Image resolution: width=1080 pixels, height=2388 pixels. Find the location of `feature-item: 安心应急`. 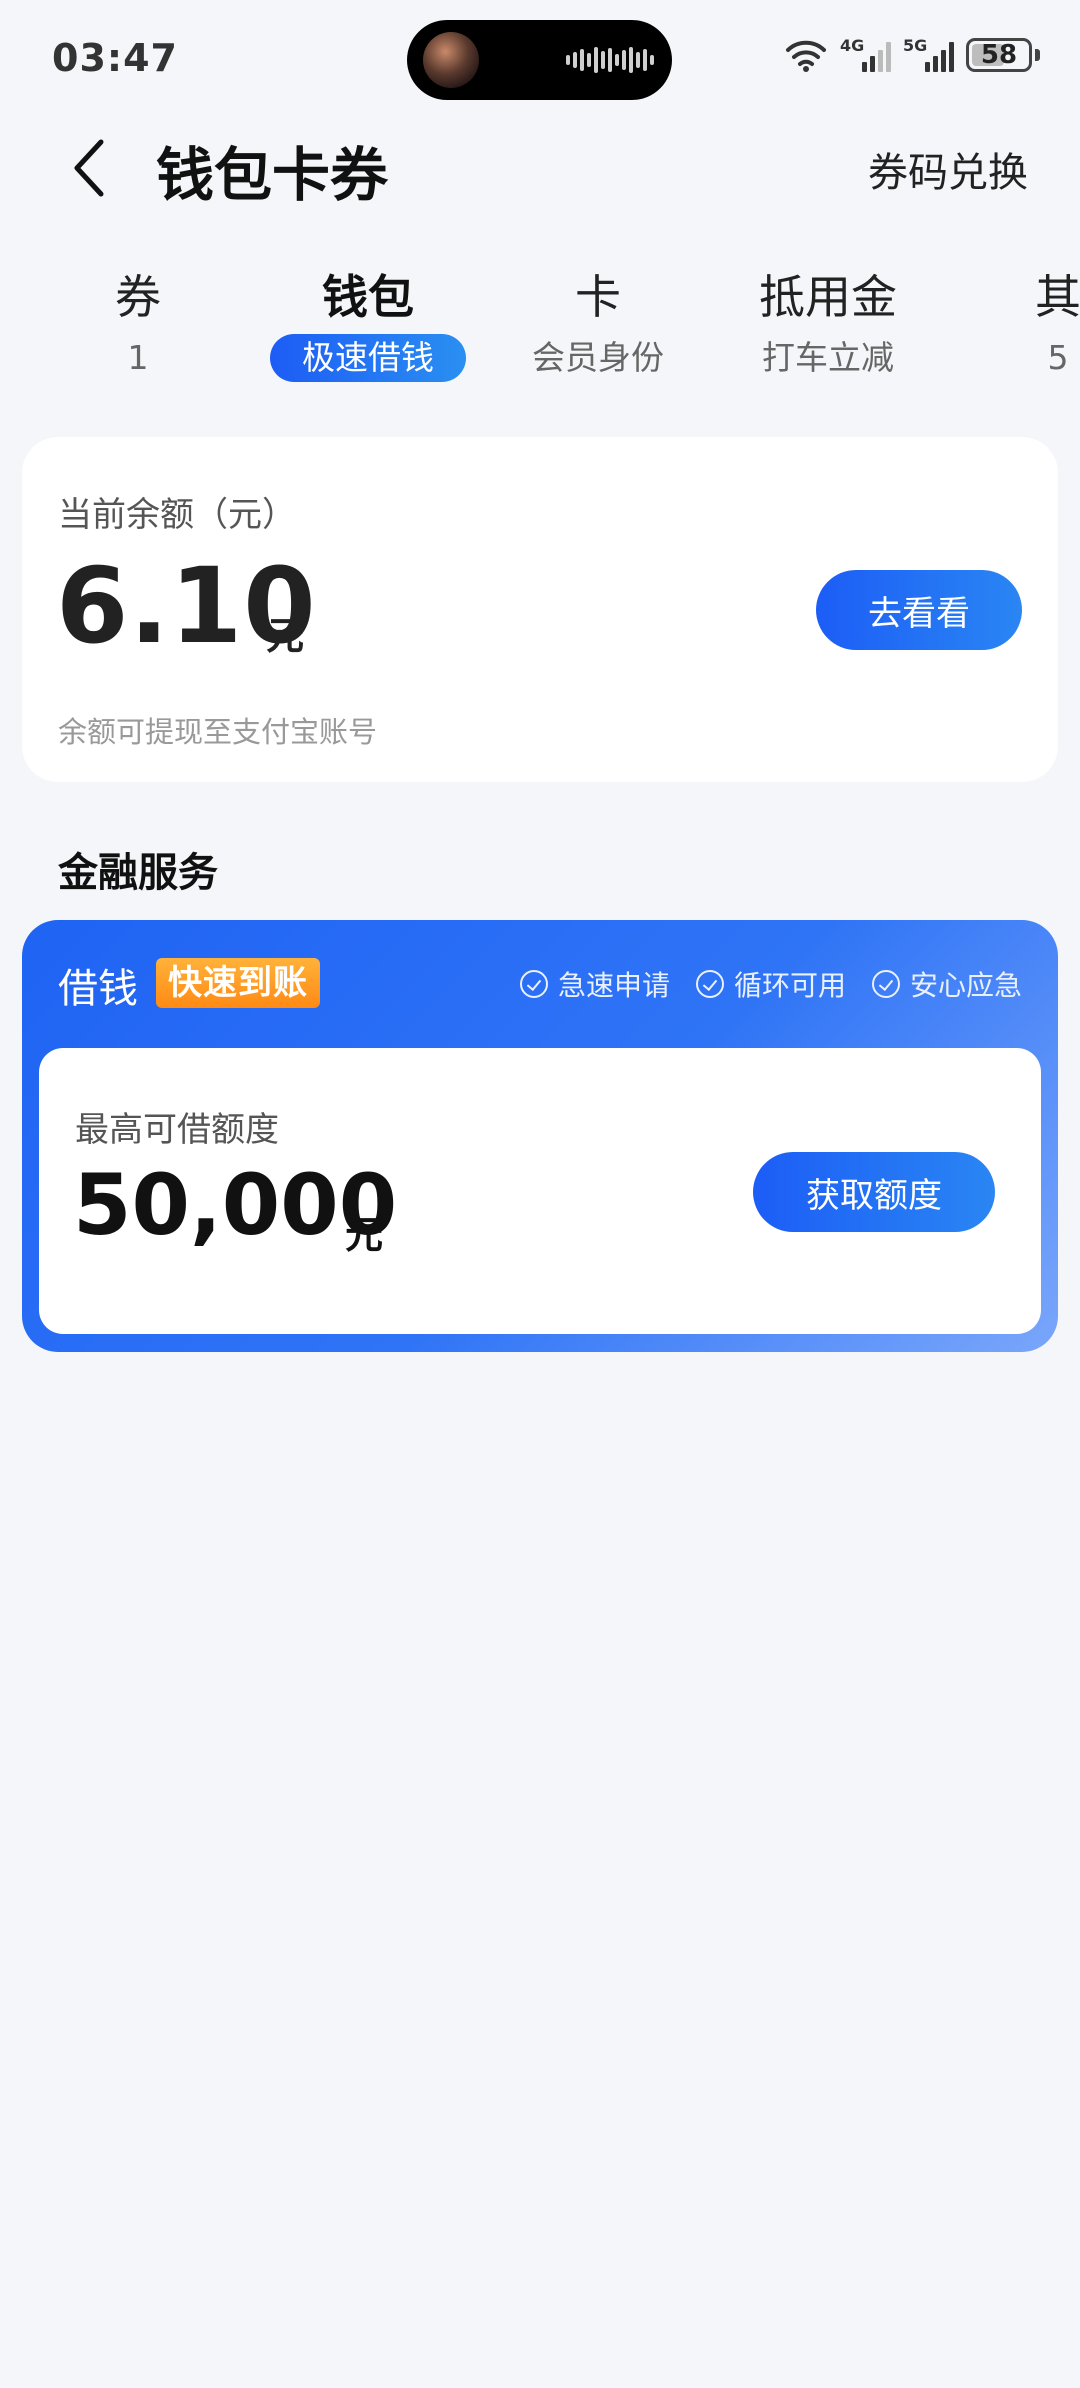

feature-item: 安心应急 is located at coordinates (946, 984).